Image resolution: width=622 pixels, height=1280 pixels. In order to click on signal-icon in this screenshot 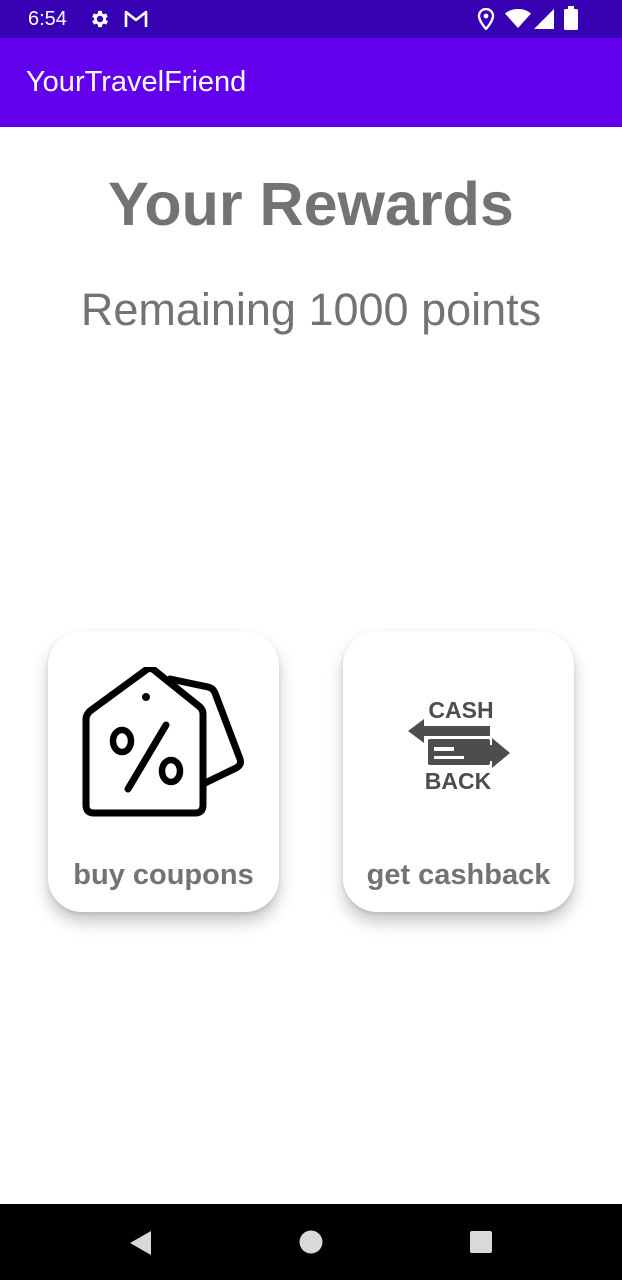, I will do `click(544, 21)`.